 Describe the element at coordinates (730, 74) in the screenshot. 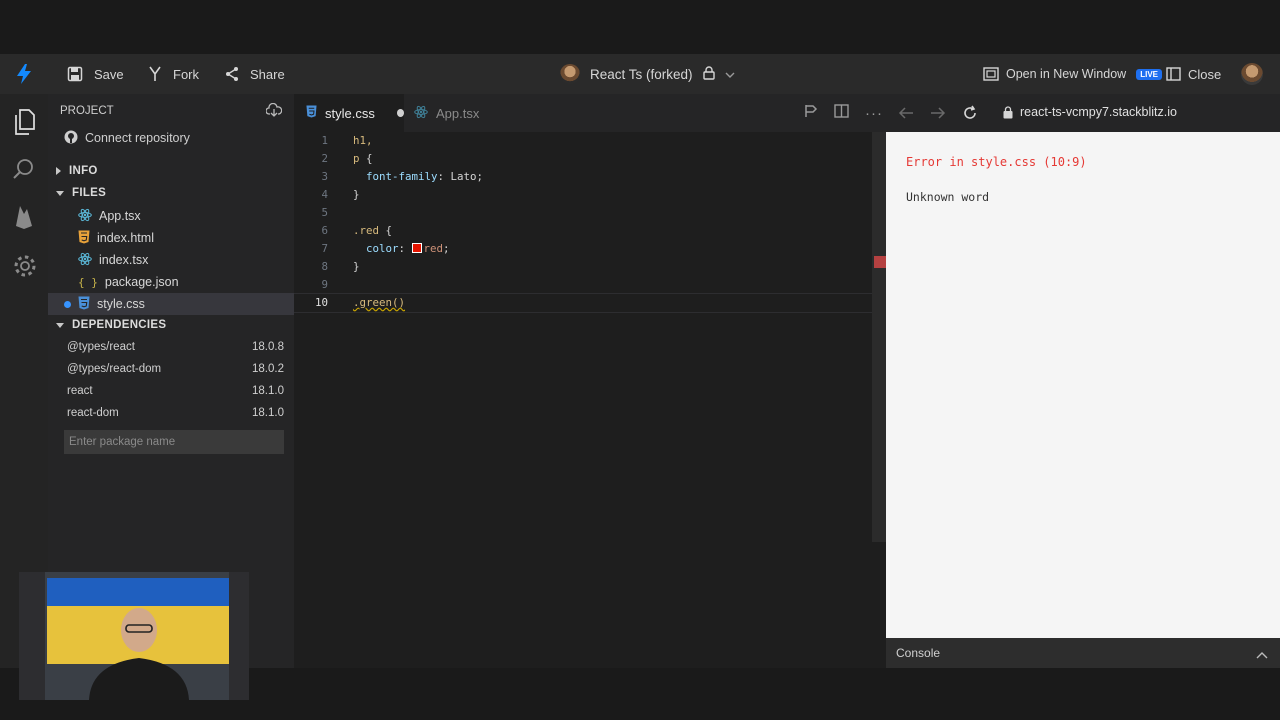

I see `chevron-down-icon` at that location.